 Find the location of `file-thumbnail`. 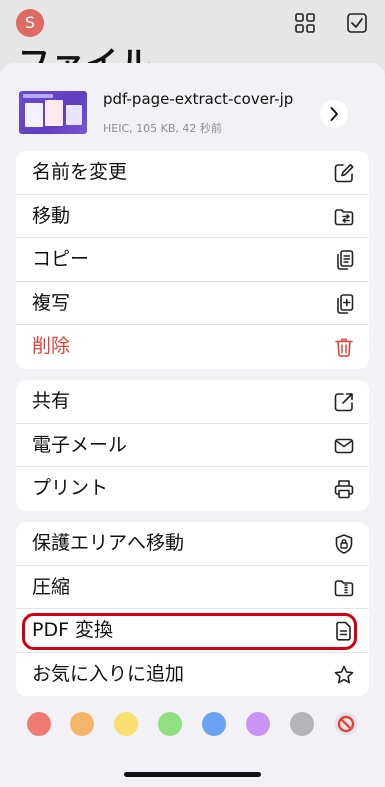

file-thumbnail is located at coordinates (53, 112).